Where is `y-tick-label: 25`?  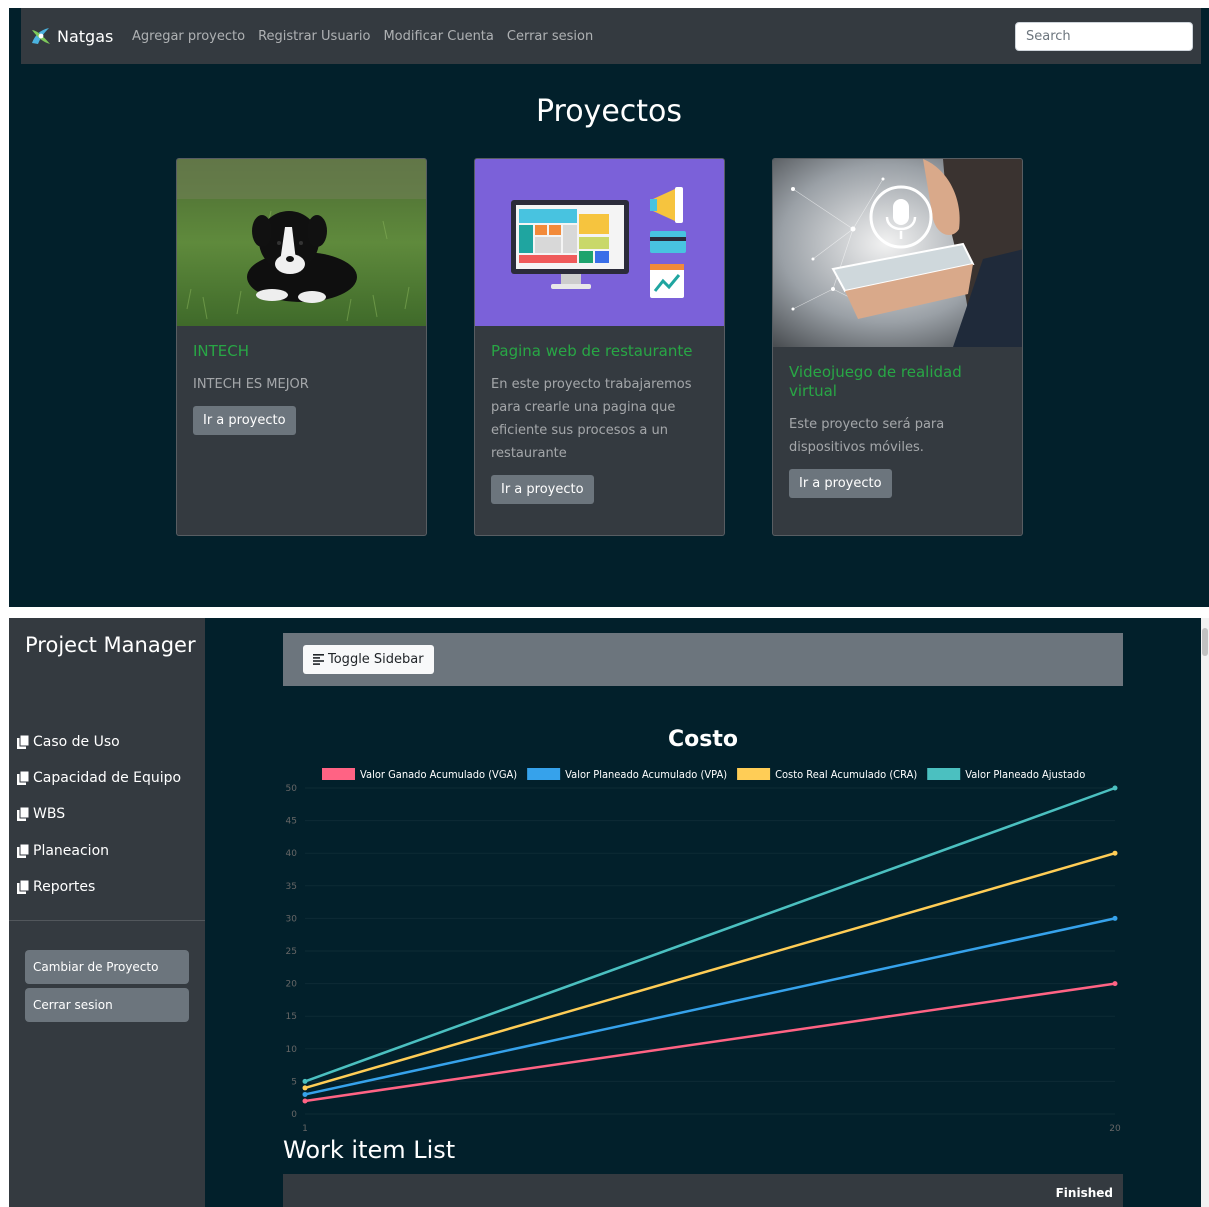 y-tick-label: 25 is located at coordinates (291, 952).